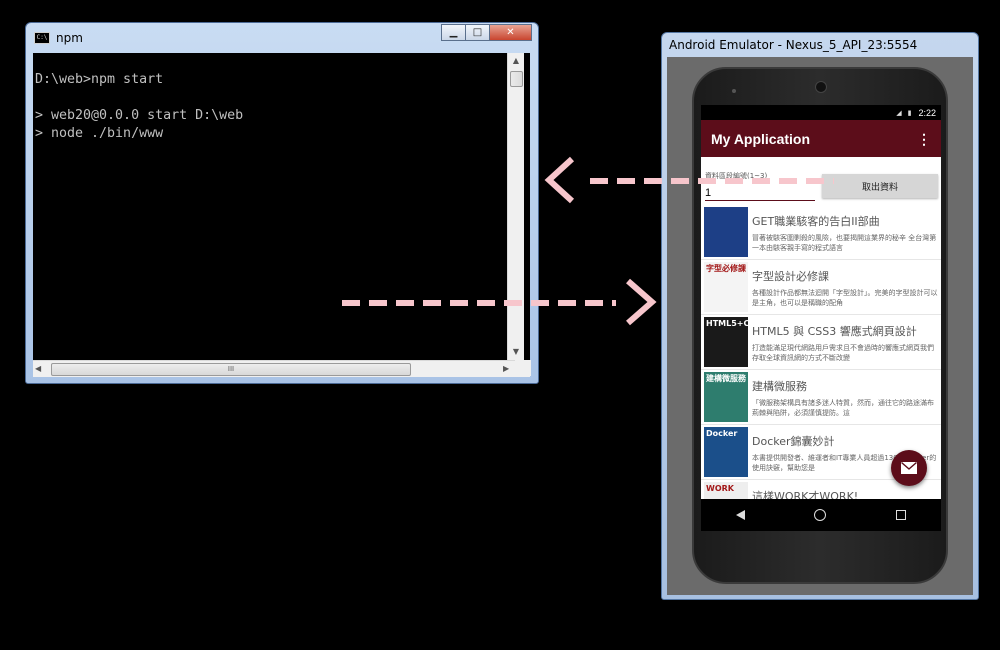 The height and width of the screenshot is (650, 1000). Describe the element at coordinates (641, 302) in the screenshot. I see `response-arrow-head-icon` at that location.